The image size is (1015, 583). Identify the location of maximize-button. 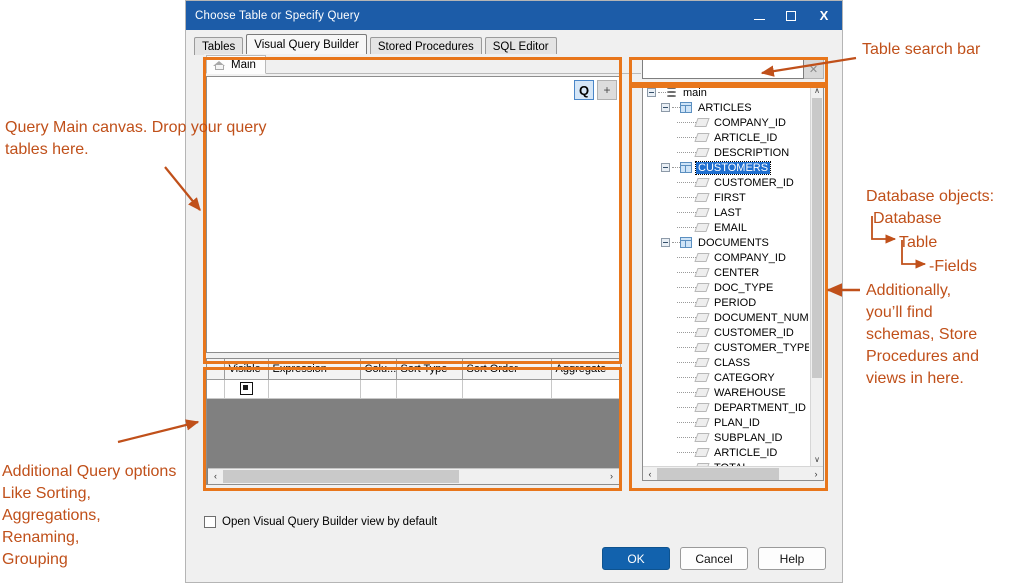
(790, 15).